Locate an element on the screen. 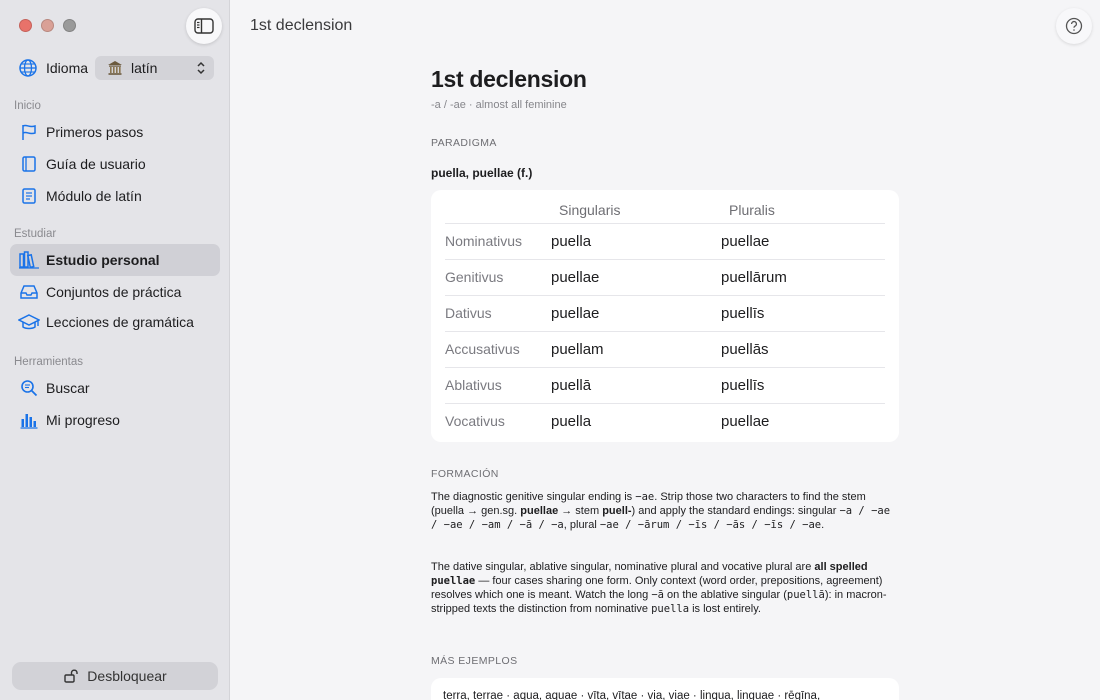 The width and height of the screenshot is (1100, 700). book-icon is located at coordinates (29, 164).